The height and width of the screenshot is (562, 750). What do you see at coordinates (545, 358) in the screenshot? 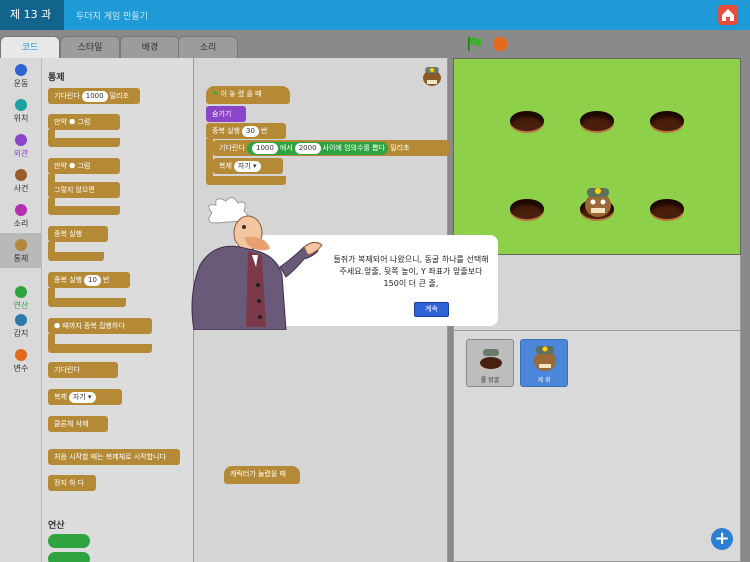
I see `mole-sprite-icon` at bounding box center [545, 358].